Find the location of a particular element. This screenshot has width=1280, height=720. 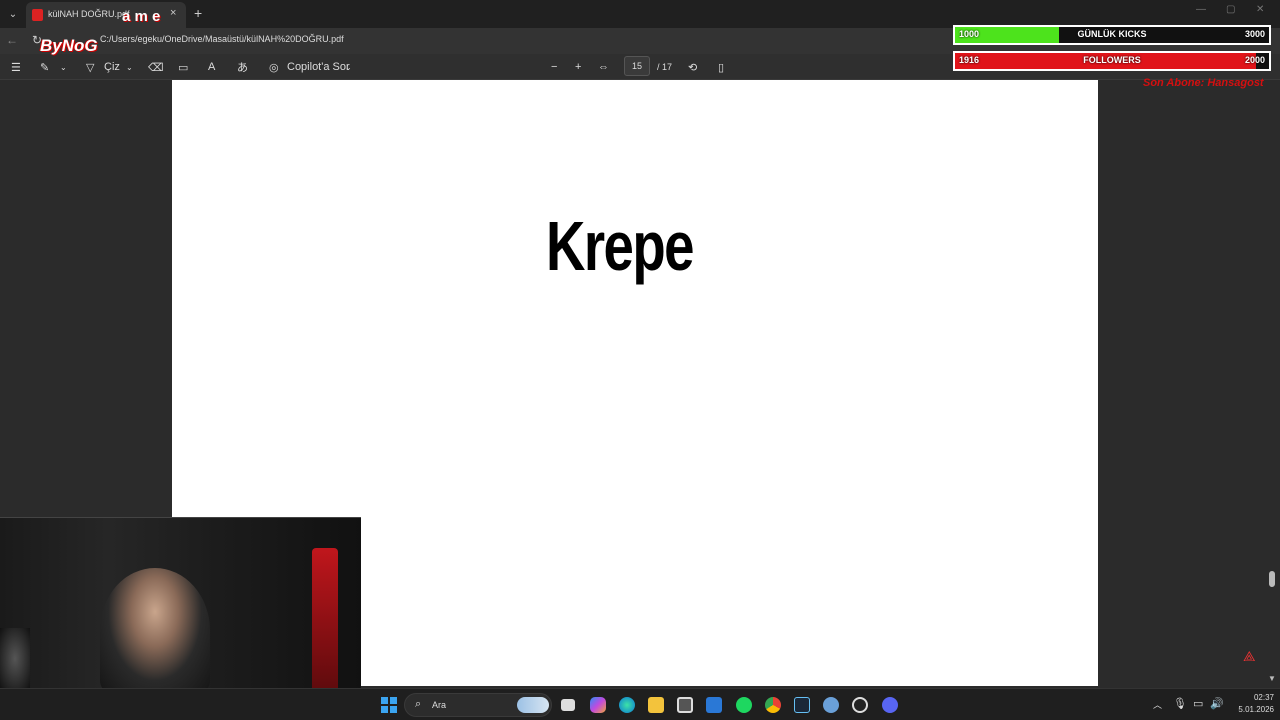

discord-icon is located at coordinates (890, 705).